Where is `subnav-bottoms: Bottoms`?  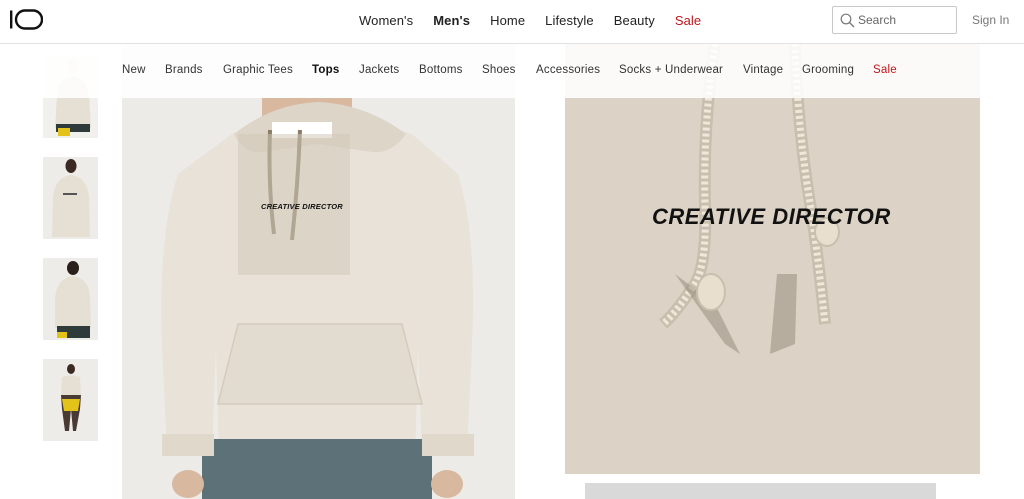
subnav-bottoms: Bottoms is located at coordinates (441, 70).